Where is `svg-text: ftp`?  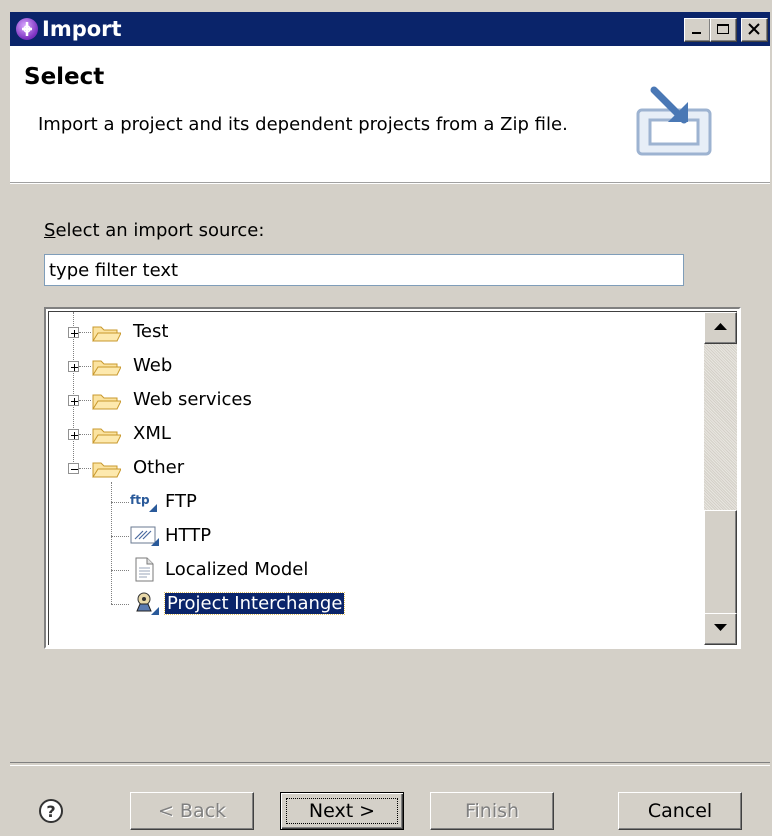
svg-text: ftp is located at coordinates (140, 500).